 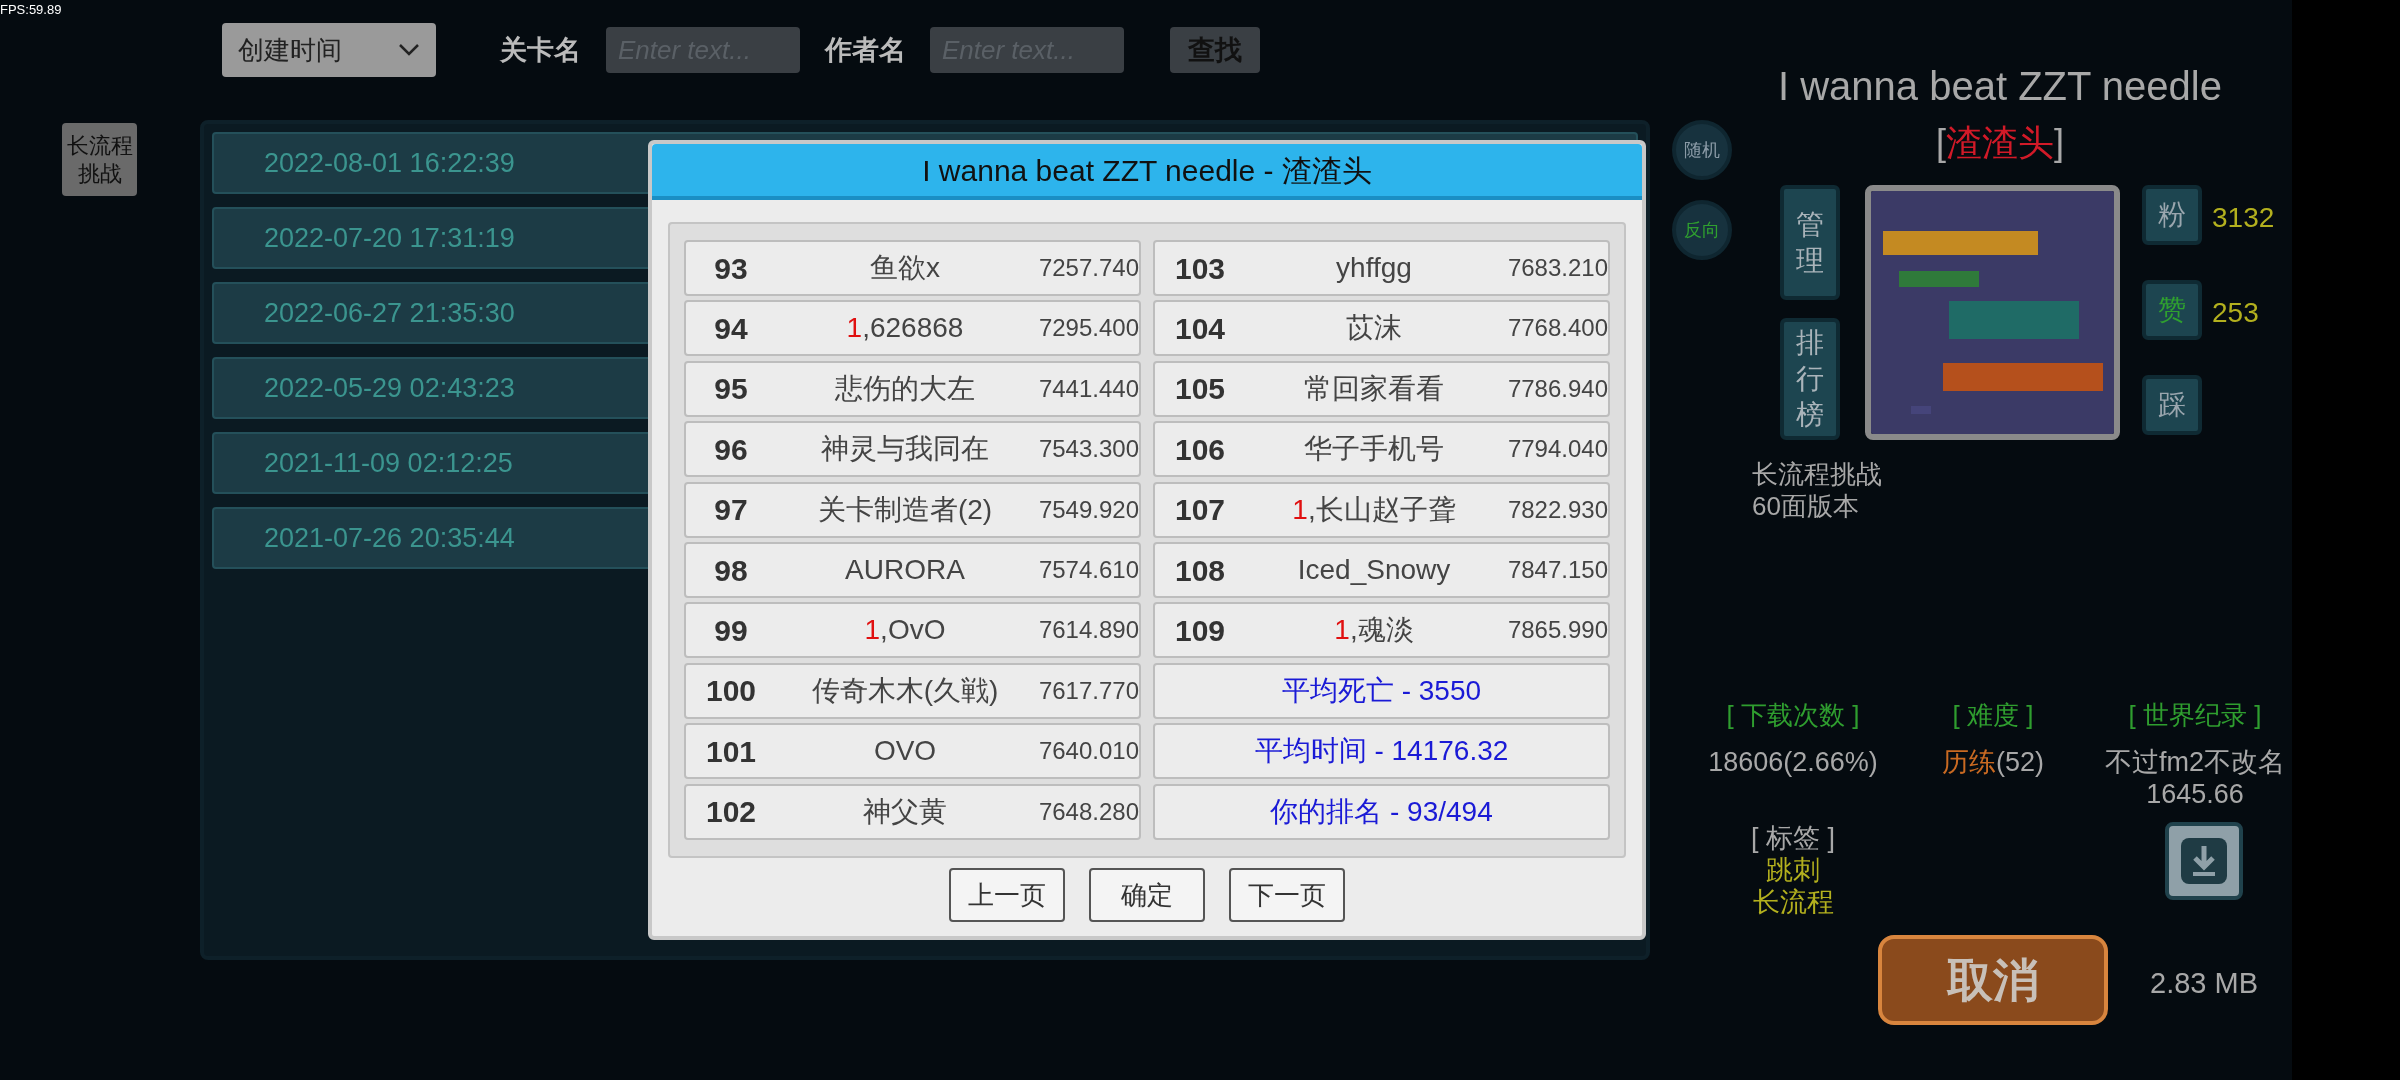 I want to click on tag-label: 长流程, so click(x=1793, y=902).